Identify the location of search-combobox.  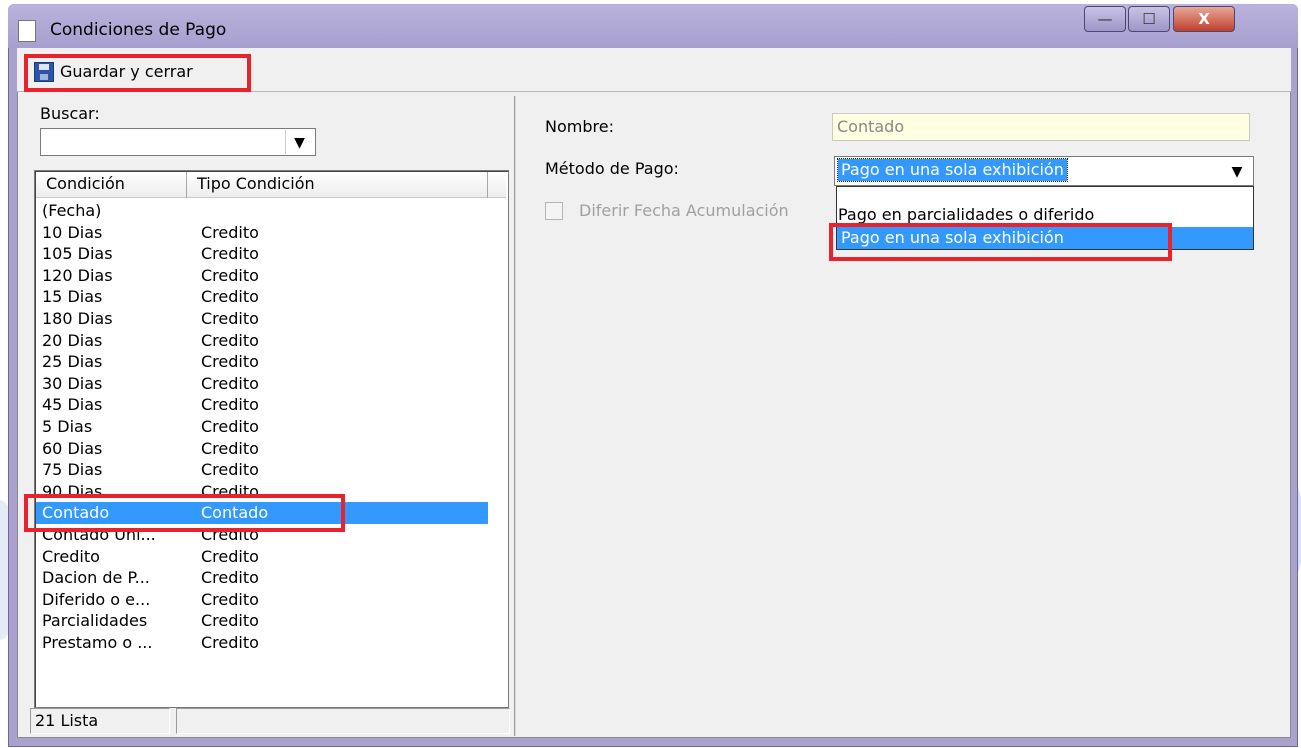
(178, 142).